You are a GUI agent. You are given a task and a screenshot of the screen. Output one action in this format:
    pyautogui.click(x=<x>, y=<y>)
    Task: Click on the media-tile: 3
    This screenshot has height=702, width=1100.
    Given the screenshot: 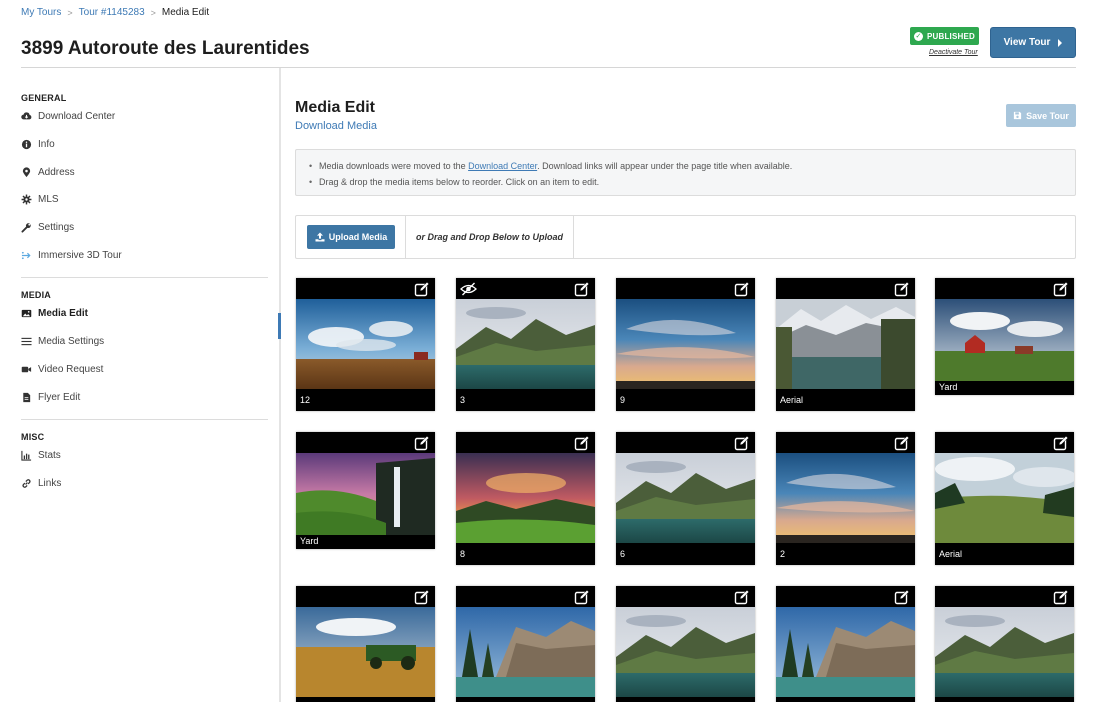 What is the action you would take?
    pyautogui.click(x=525, y=344)
    